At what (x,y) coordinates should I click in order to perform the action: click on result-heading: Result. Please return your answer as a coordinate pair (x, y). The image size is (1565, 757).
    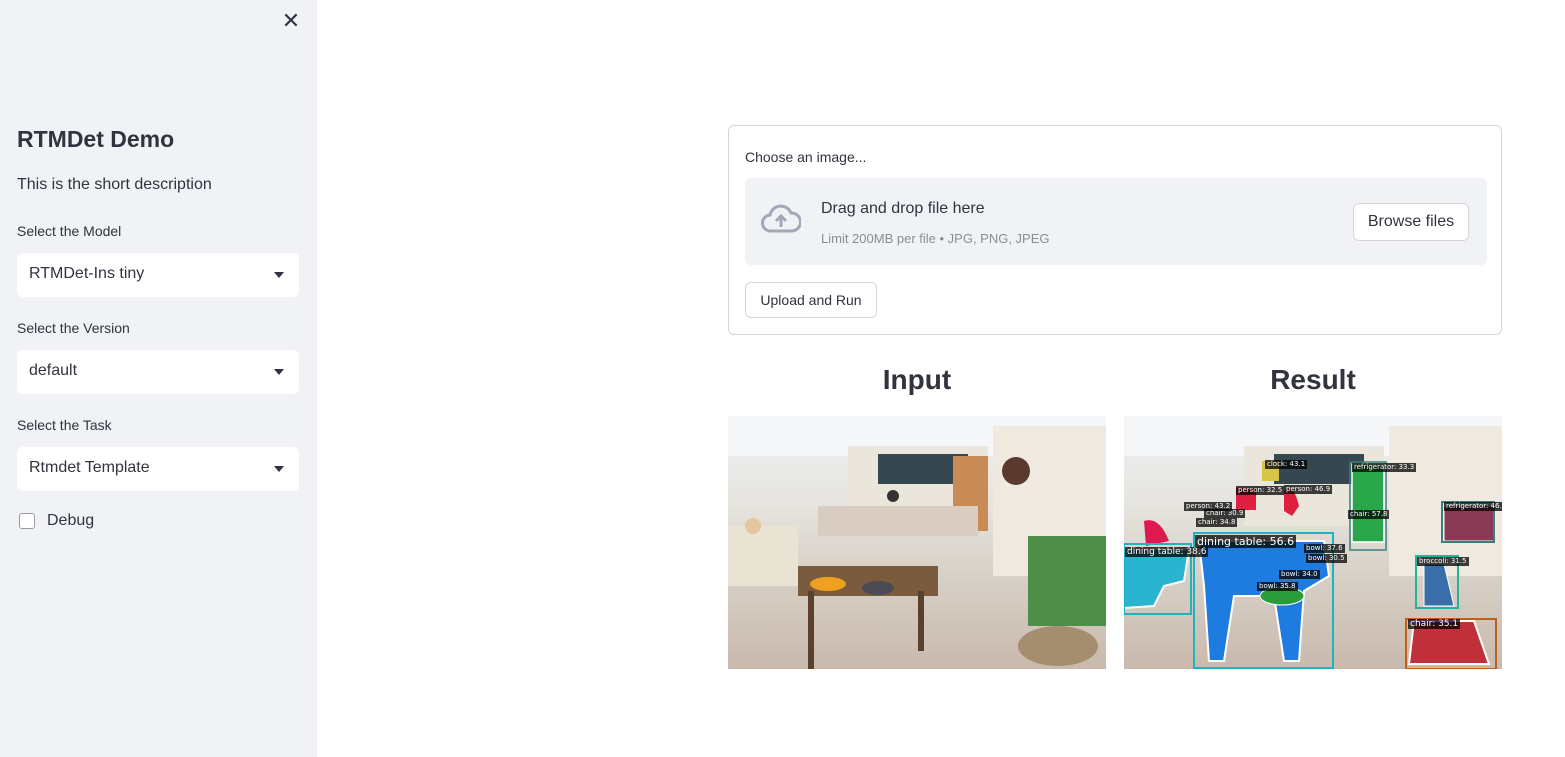
    Looking at the image, I should click on (1313, 379).